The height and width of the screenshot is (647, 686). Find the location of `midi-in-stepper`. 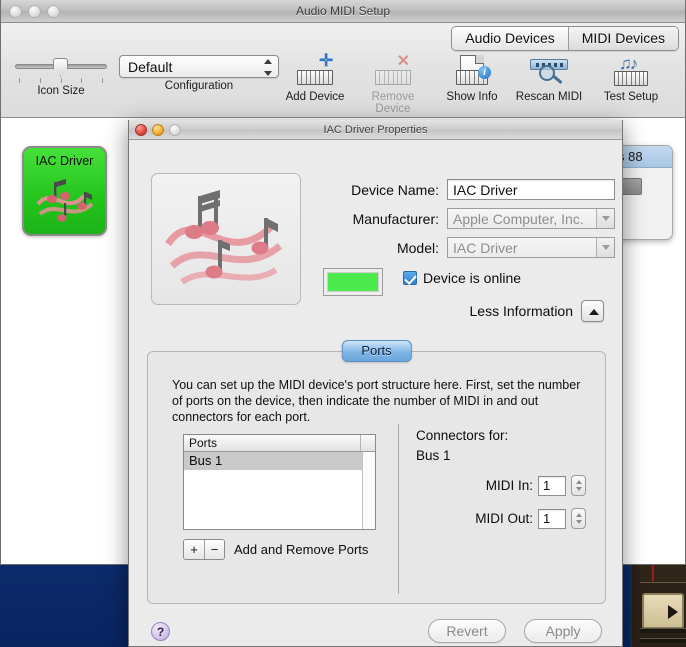

midi-in-stepper is located at coordinates (578, 485).